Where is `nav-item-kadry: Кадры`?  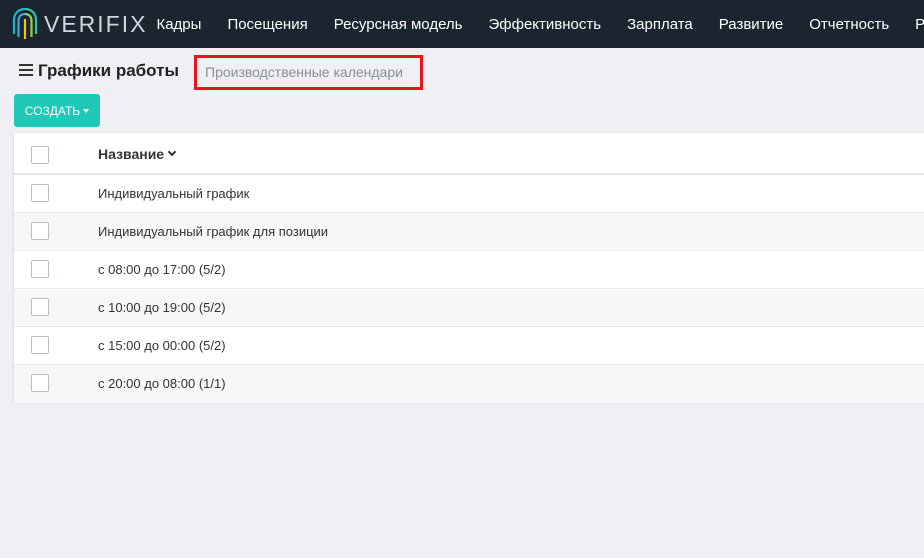
nav-item-kadry: Кадры is located at coordinates (178, 24).